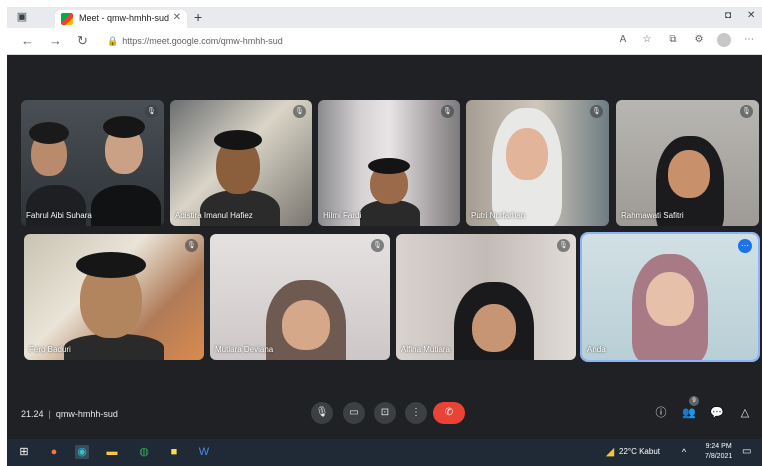  Describe the element at coordinates (623, 40) in the screenshot. I see `read-aloud-icon: A` at that location.